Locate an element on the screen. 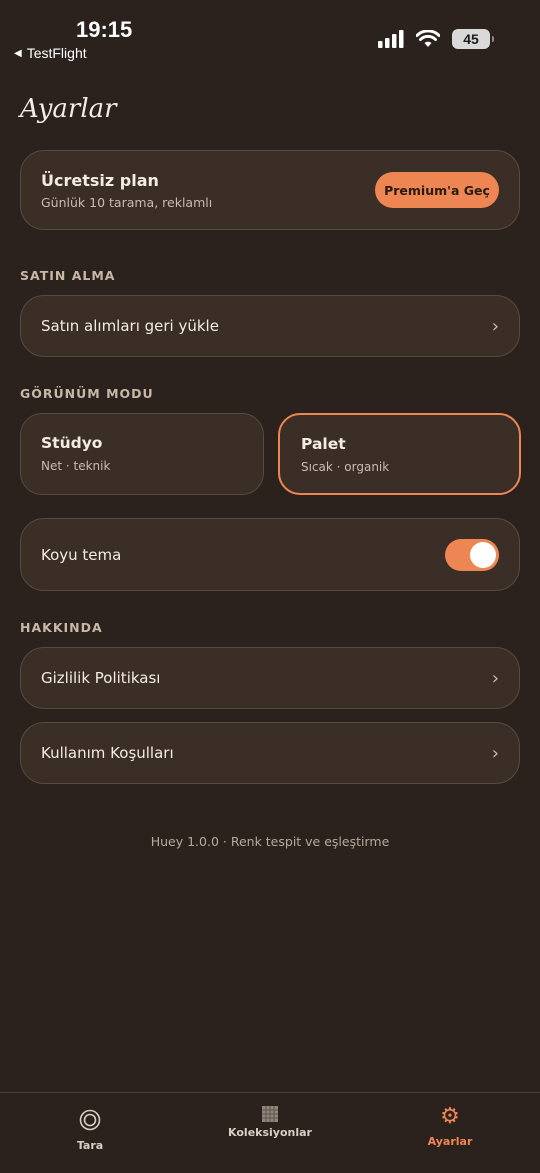  tab-label: Koleksiyonlar is located at coordinates (270, 1132).